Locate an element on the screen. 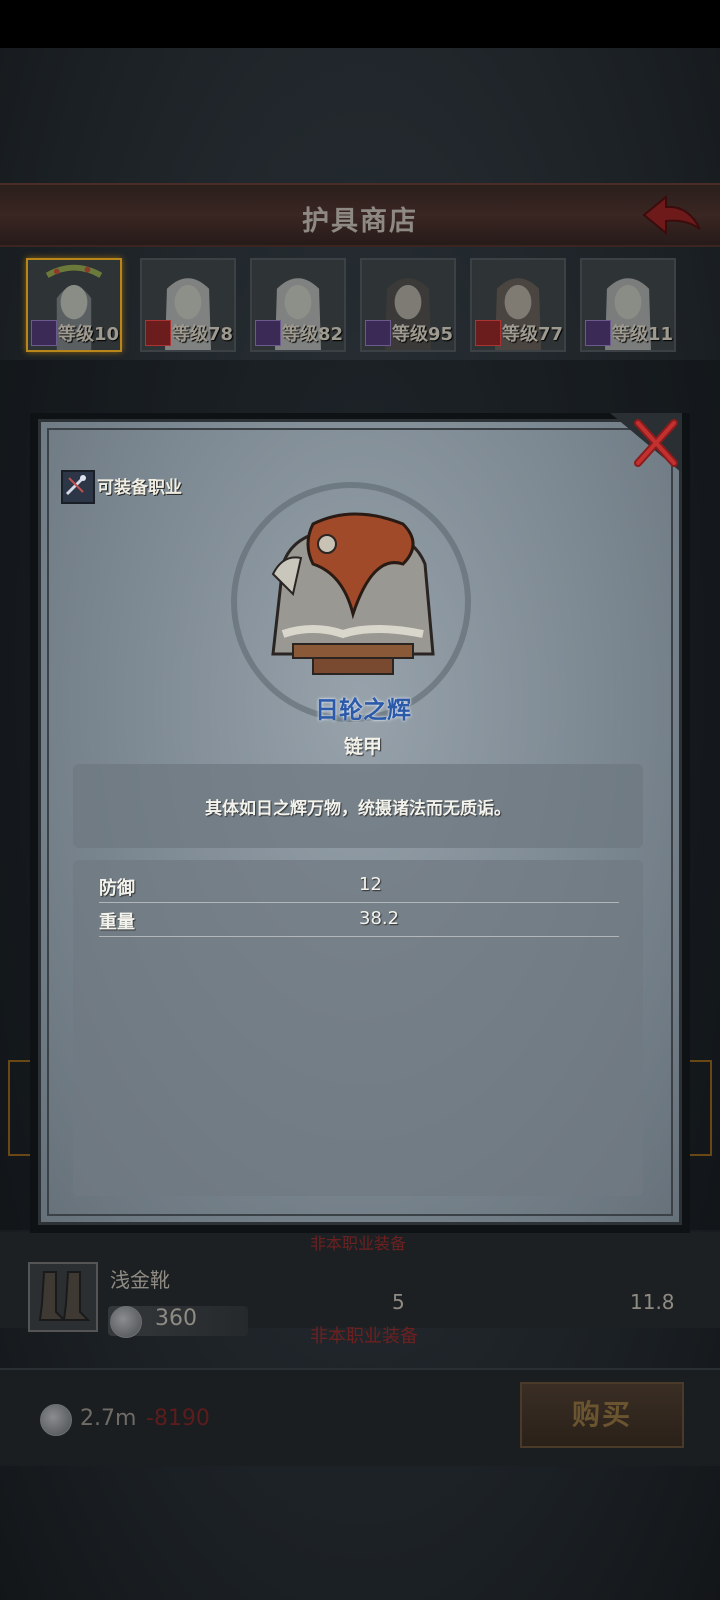 This screenshot has height=1600, width=720. side-bracket-left is located at coordinates (20, 1108).